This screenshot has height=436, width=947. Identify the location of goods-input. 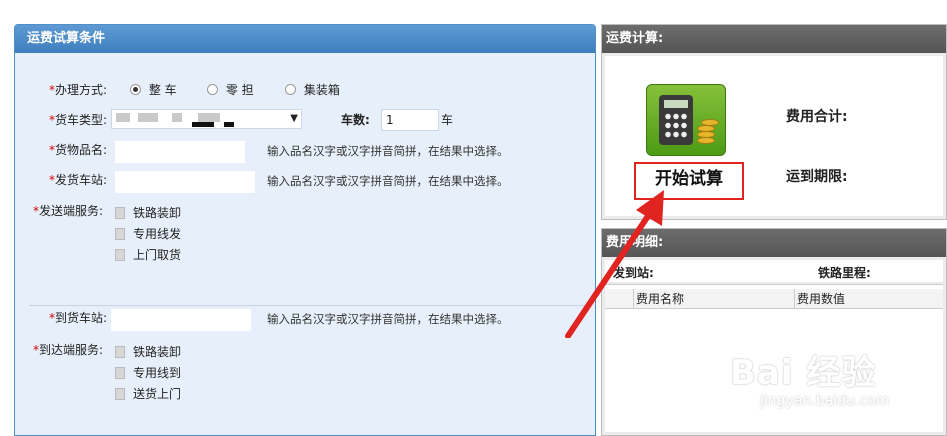
(180, 152).